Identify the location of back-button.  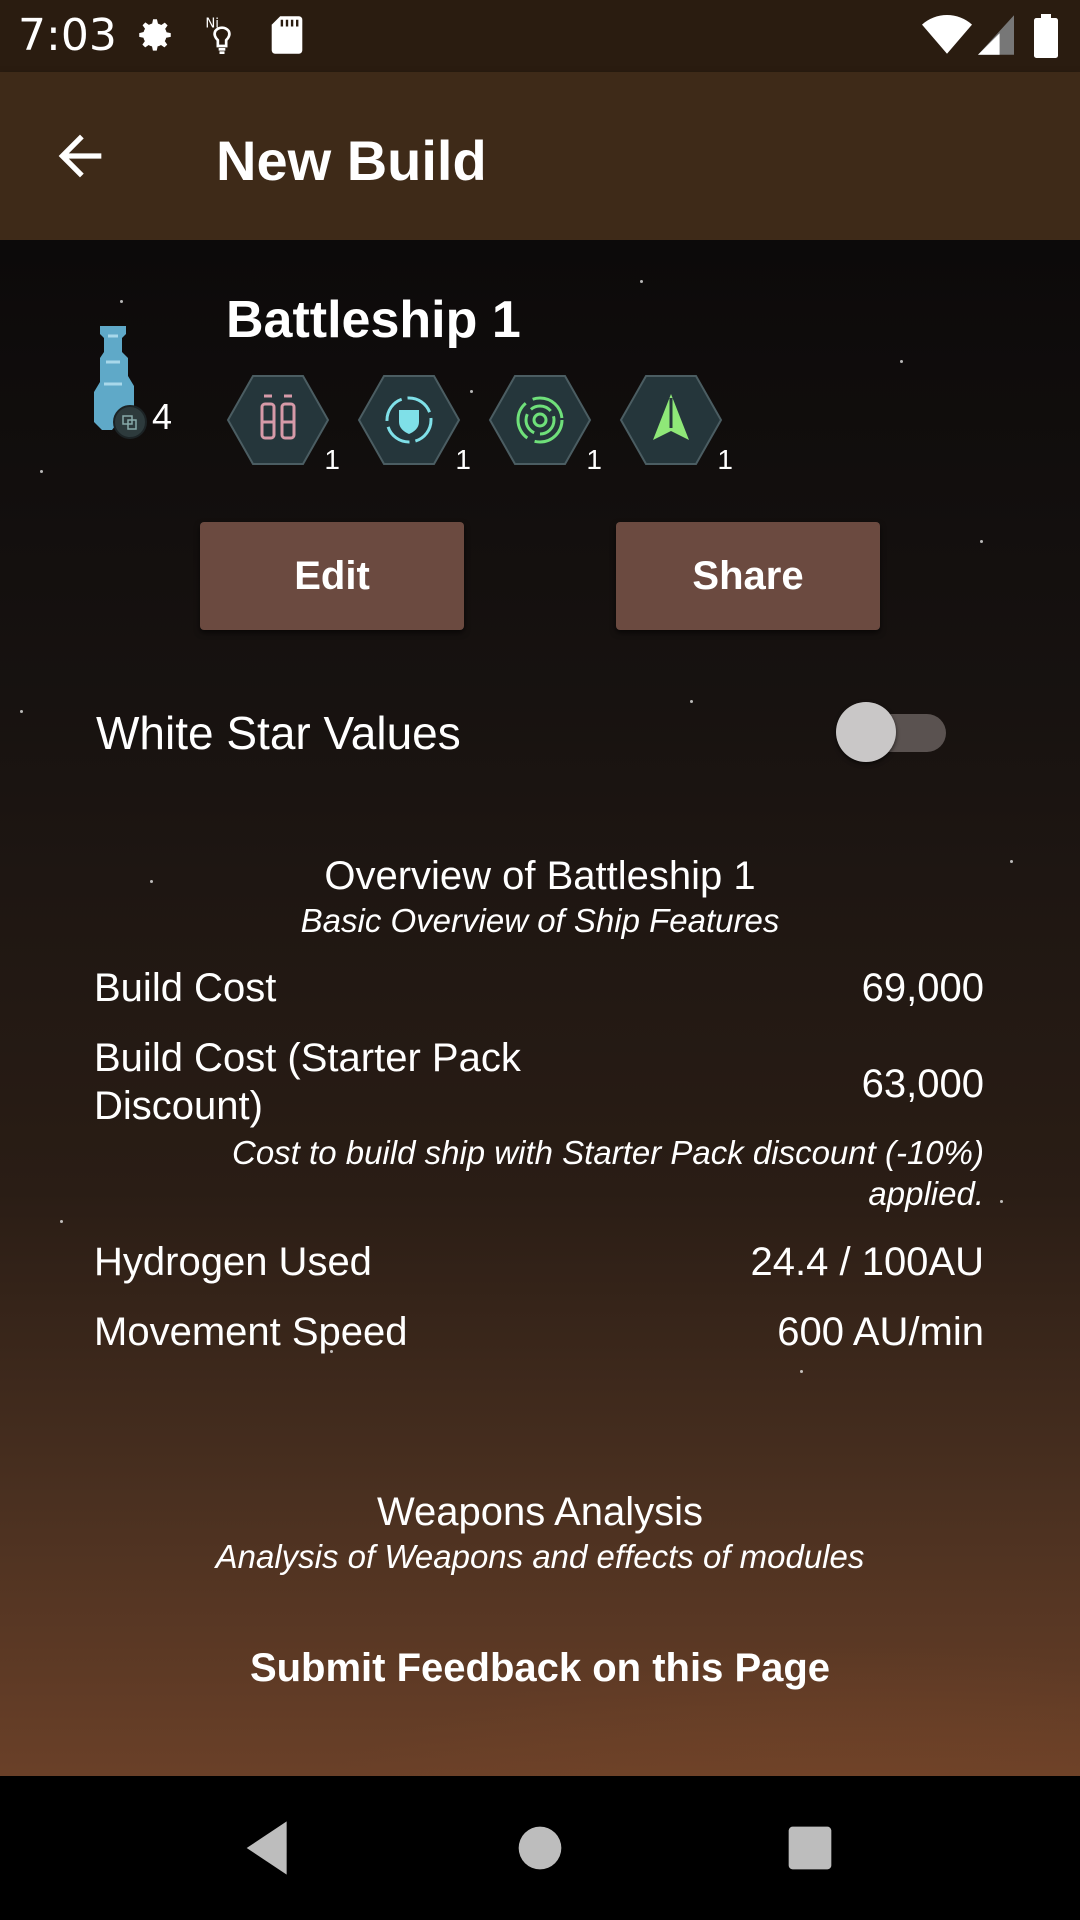
(80, 156).